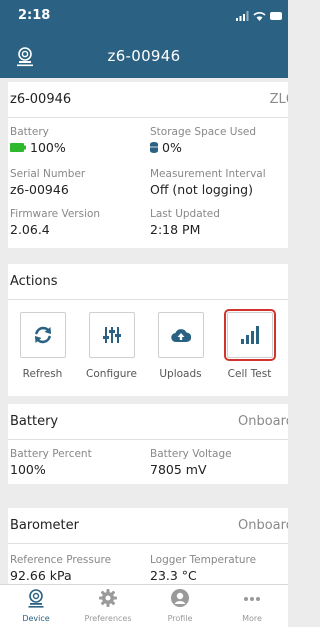  What do you see at coordinates (30, 229) in the screenshot?
I see `field-value: 2.06.4` at bounding box center [30, 229].